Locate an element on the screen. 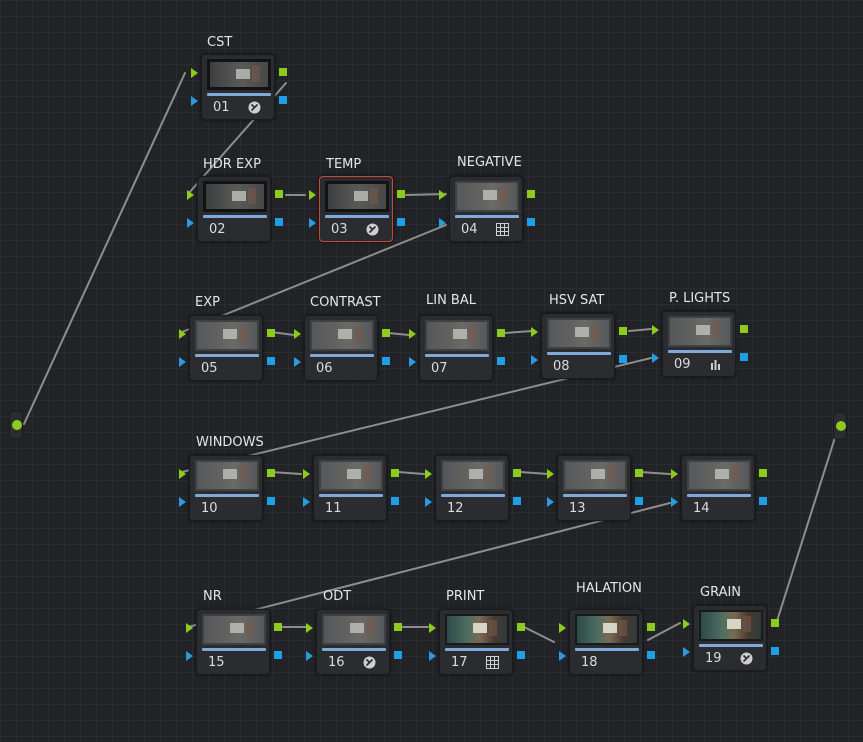 The image size is (863, 742). node-16: 16 is located at coordinates (354, 642).